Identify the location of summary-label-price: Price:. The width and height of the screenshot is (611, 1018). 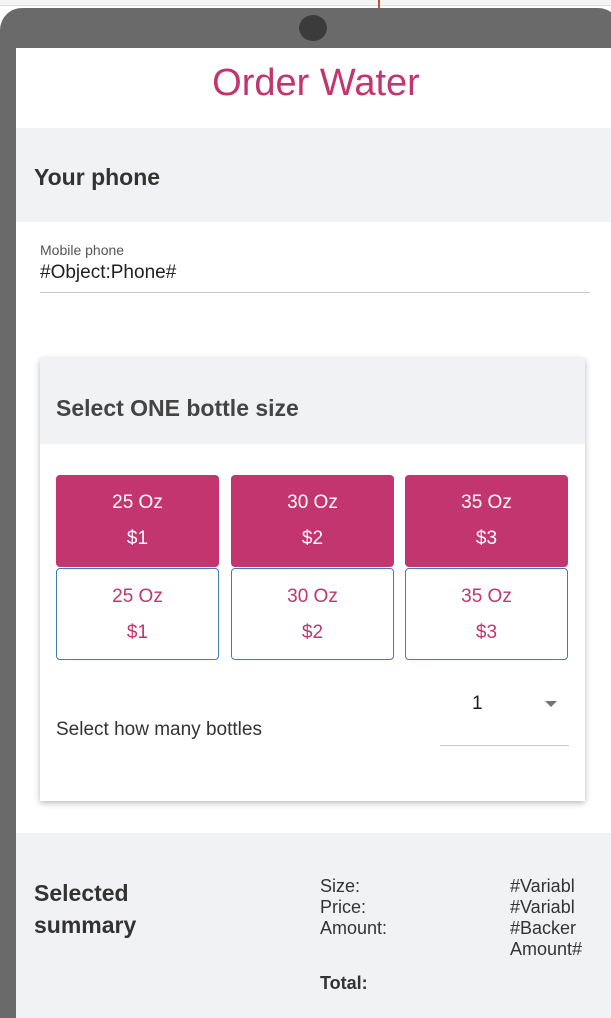
(343, 907).